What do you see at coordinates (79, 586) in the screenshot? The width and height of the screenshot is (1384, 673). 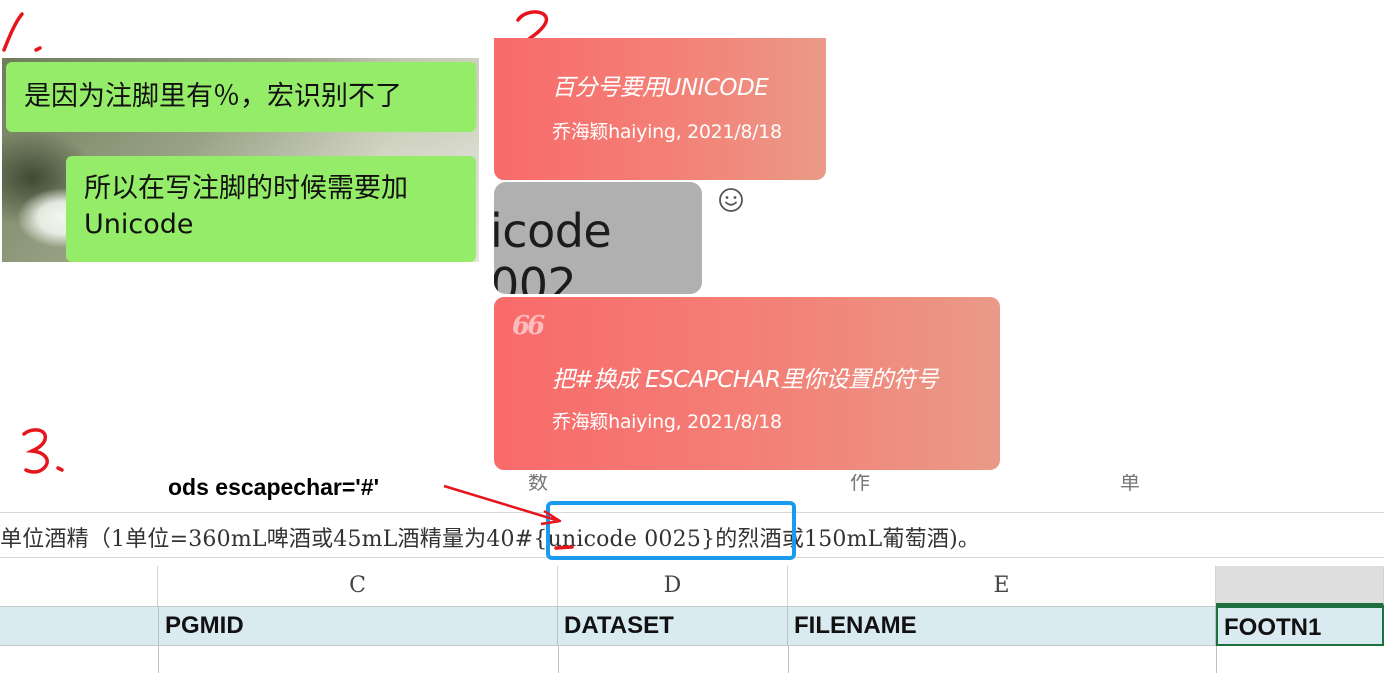 I see `column-header-b` at bounding box center [79, 586].